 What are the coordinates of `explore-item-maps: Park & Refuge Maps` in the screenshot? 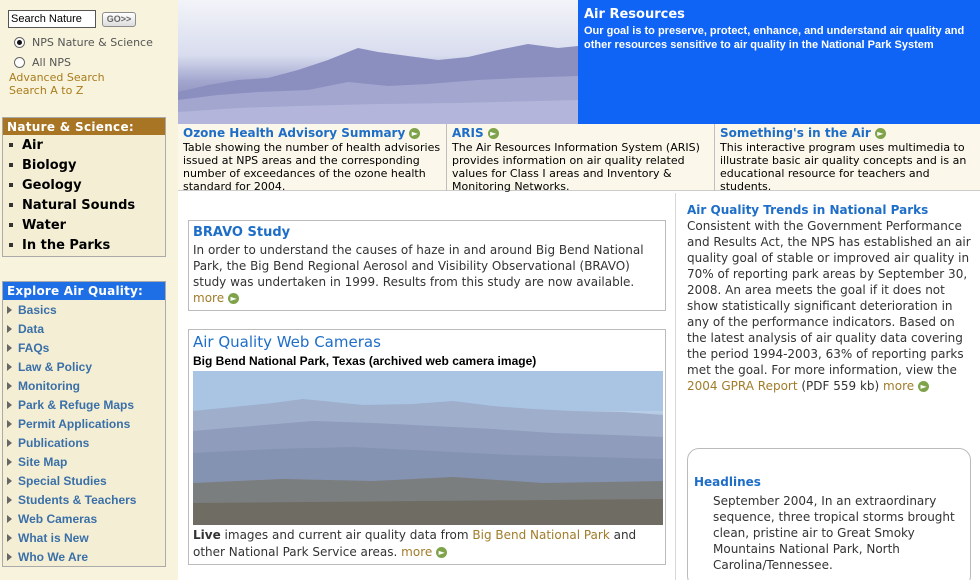 It's located at (84, 404).